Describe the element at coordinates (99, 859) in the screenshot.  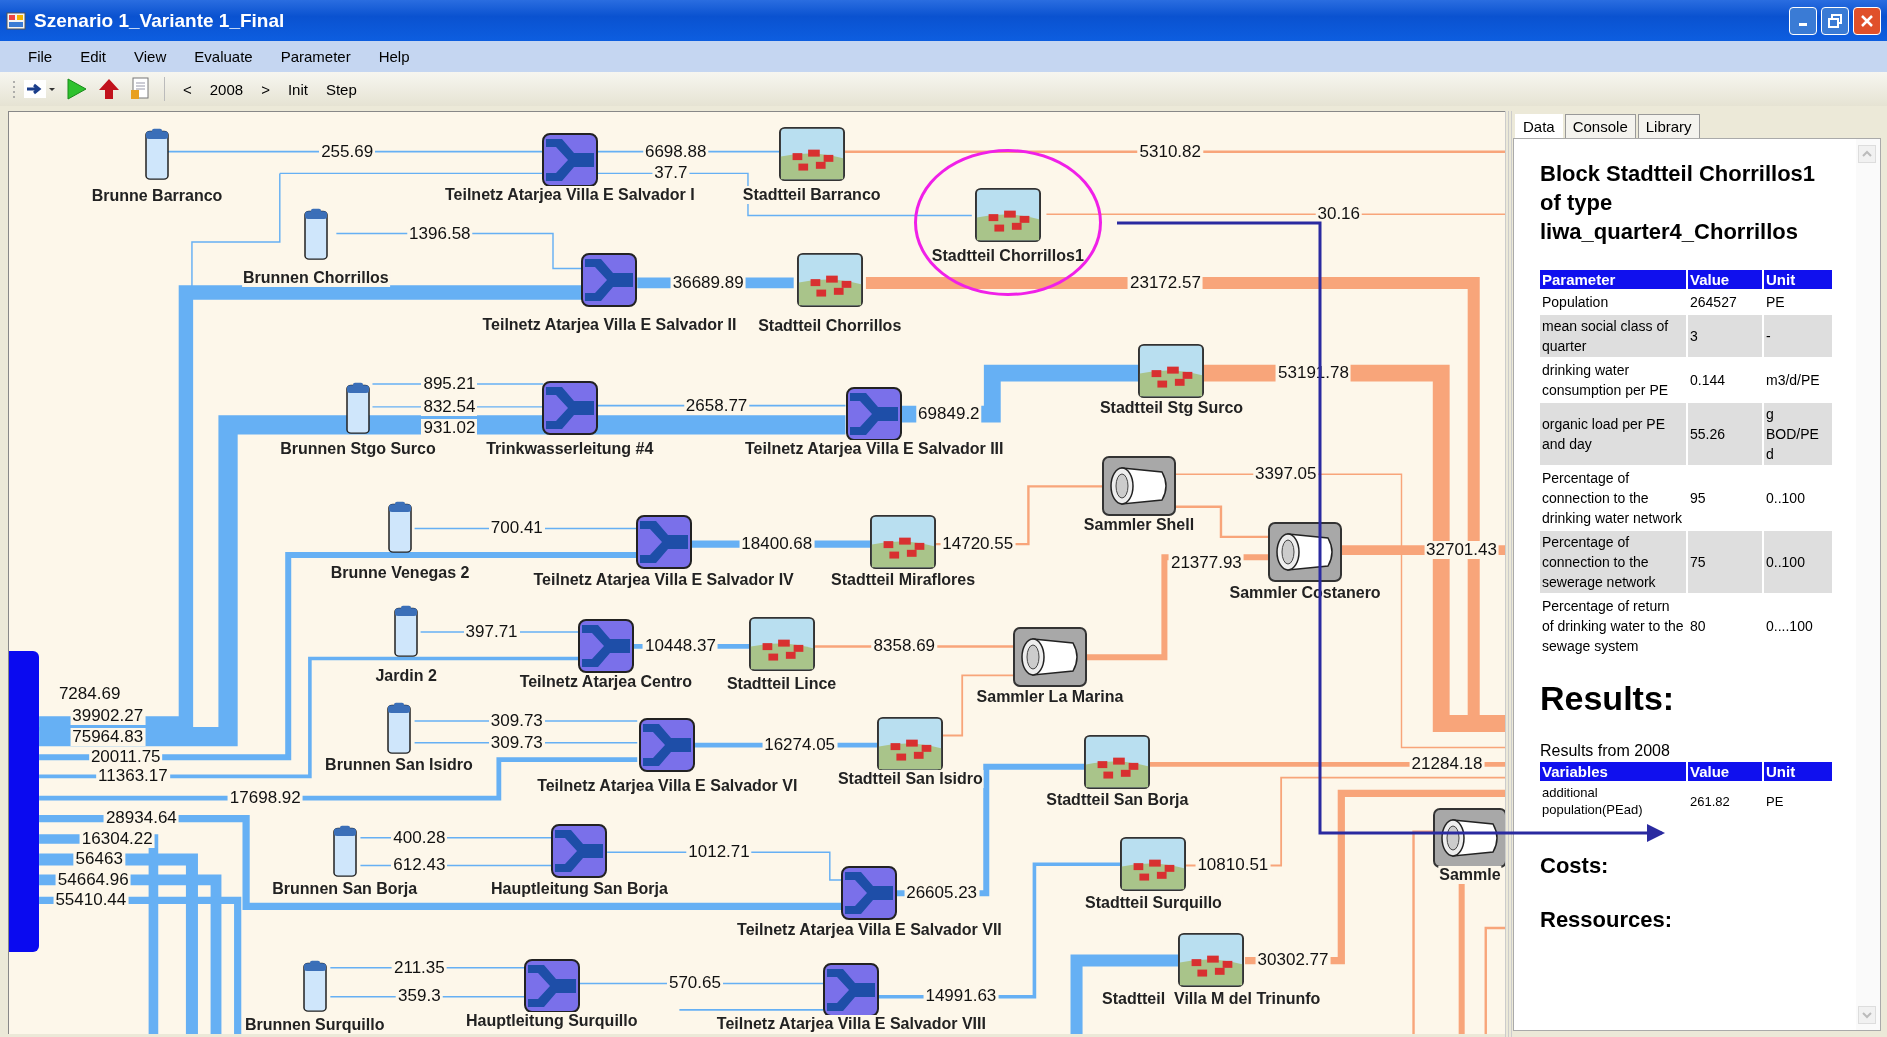
I see `flow-value: 56463` at that location.